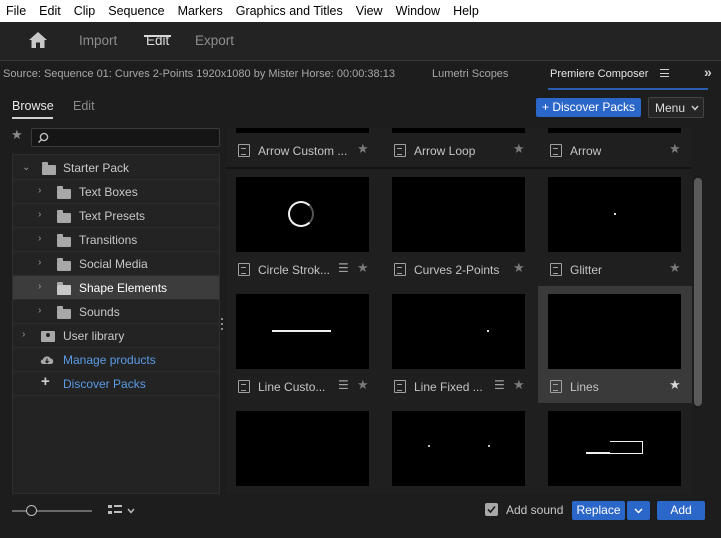  I want to click on tab-import: Import, so click(98, 40).